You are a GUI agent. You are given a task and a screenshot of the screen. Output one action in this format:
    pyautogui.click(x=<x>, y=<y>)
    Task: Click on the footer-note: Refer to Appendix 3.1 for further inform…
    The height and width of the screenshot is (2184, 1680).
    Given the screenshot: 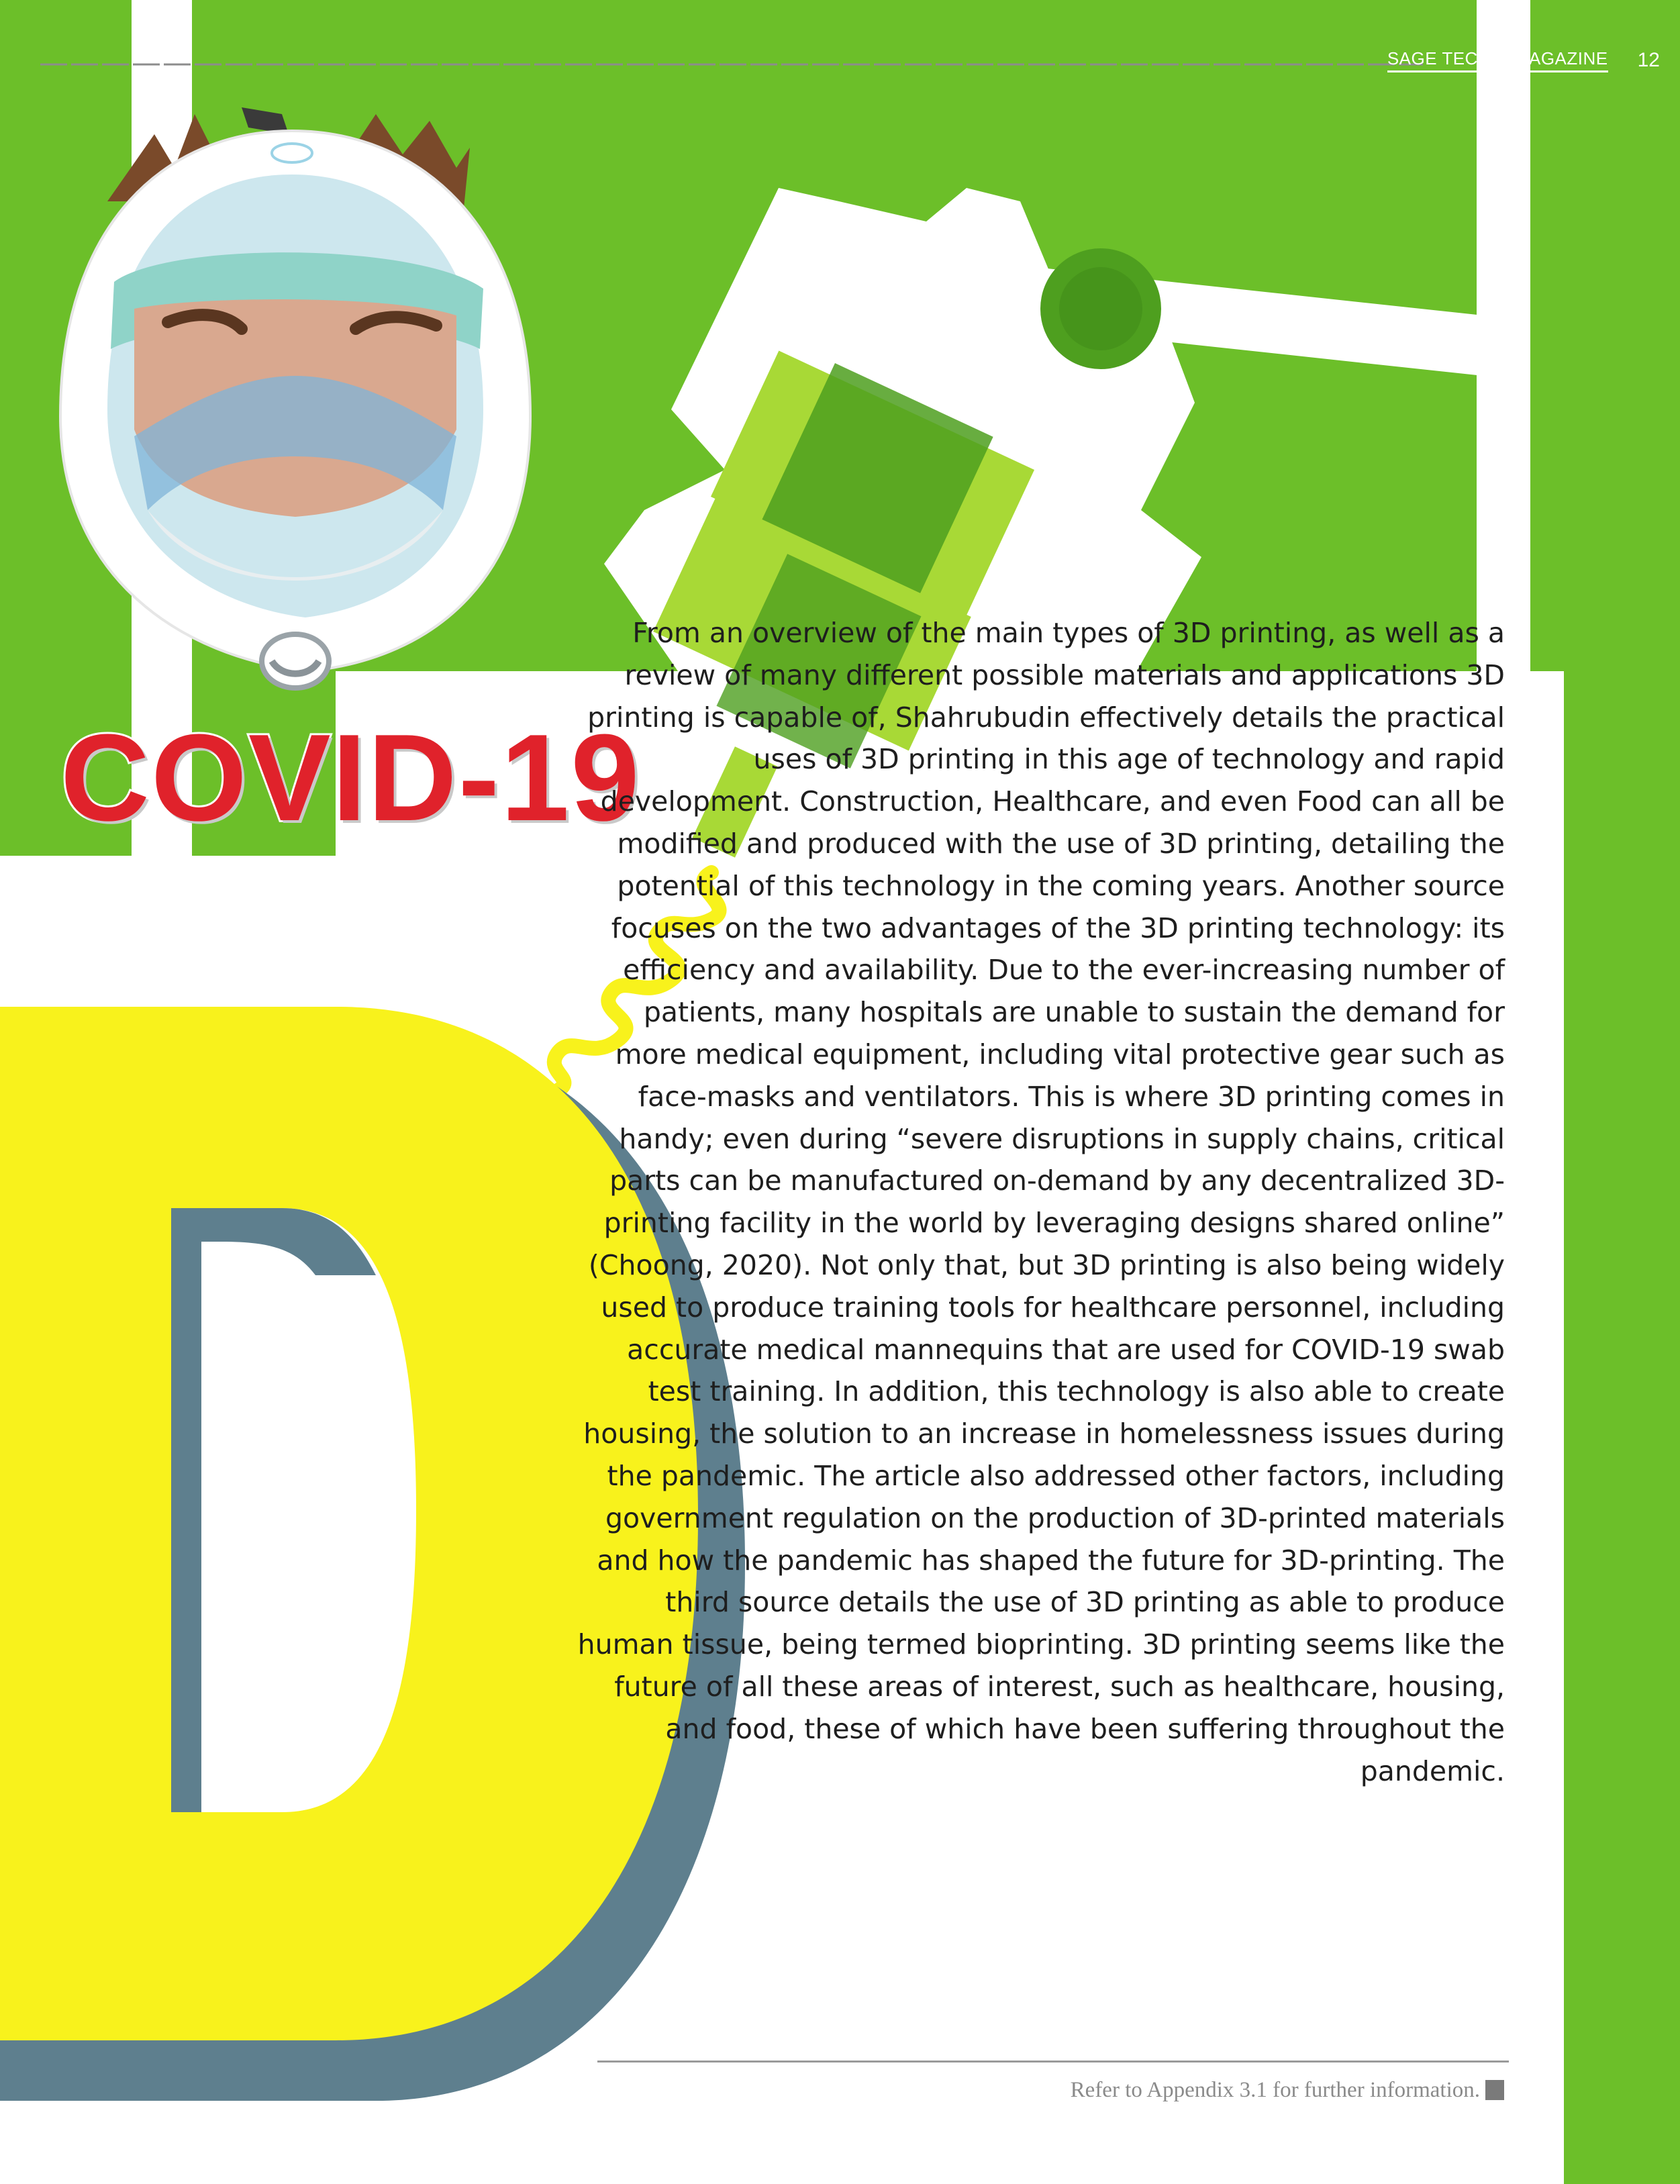 What is the action you would take?
    pyautogui.click(x=1287, y=2090)
    